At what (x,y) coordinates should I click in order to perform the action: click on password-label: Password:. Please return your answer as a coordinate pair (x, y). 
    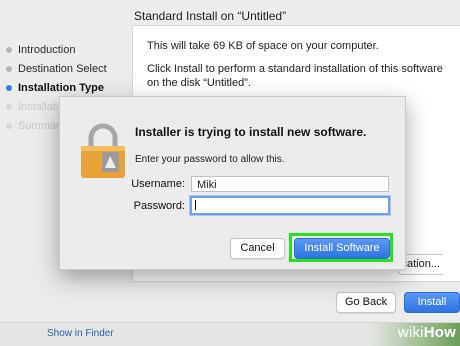
    Looking at the image, I should click on (159, 206).